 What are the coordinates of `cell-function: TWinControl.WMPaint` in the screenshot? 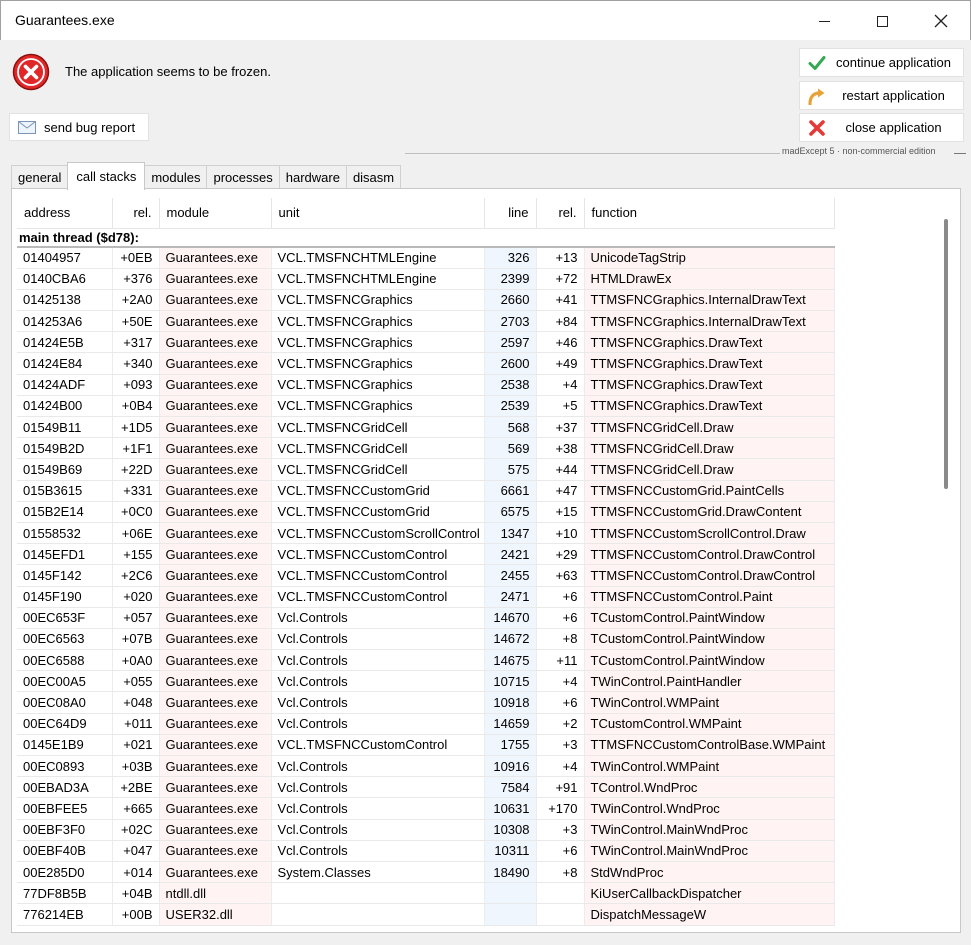 It's located at (709, 766).